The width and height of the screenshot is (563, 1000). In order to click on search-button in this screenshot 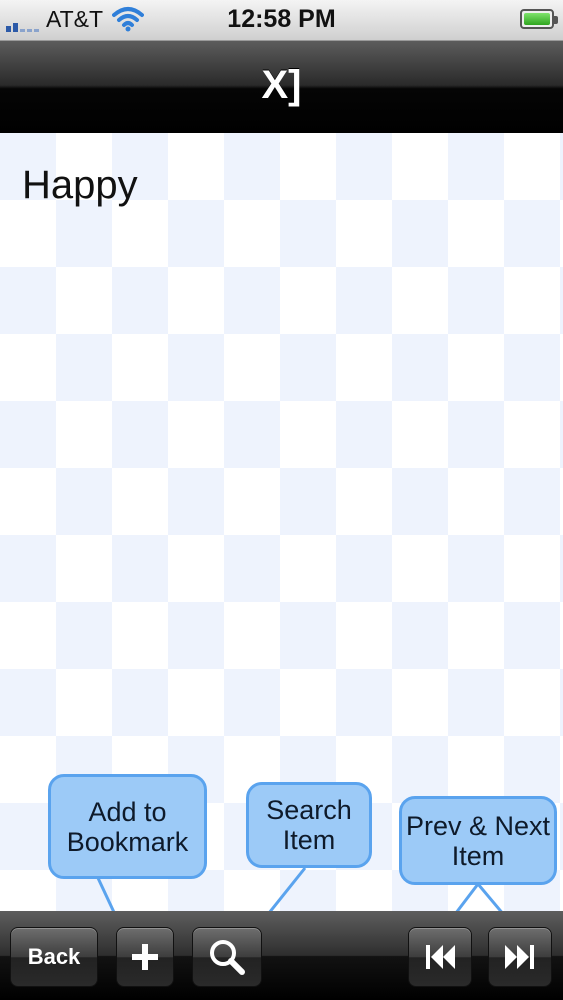, I will do `click(227, 957)`.